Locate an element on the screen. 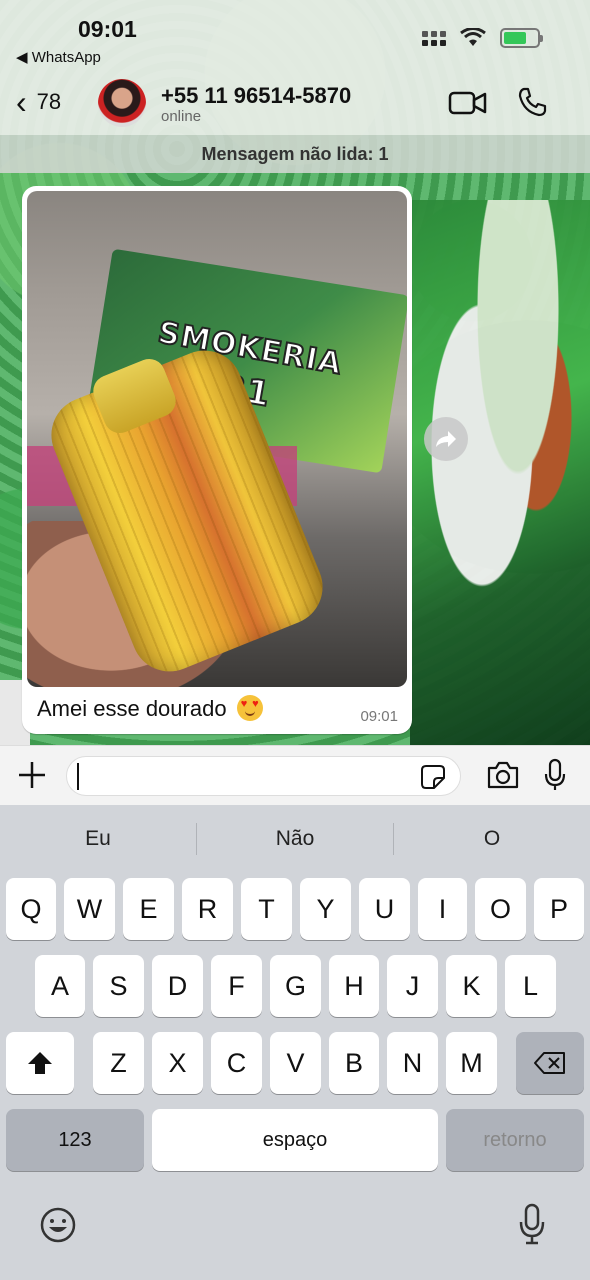  key-t: T is located at coordinates (266, 909).